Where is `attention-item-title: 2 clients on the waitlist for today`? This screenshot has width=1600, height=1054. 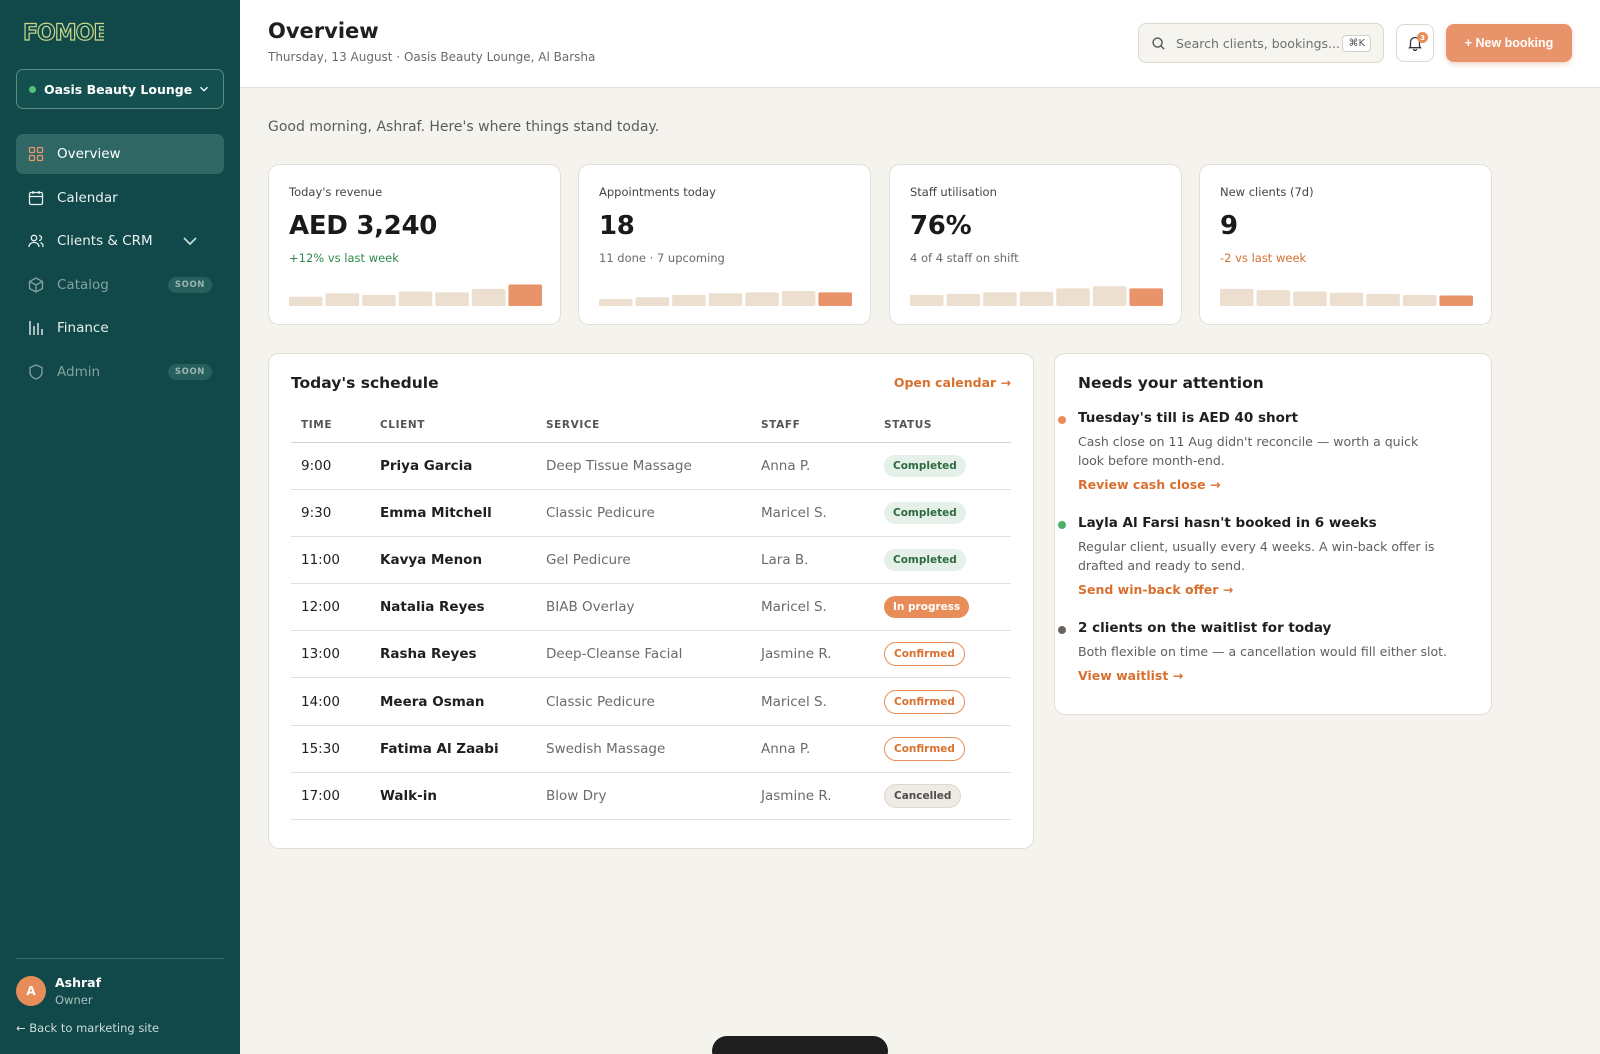 attention-item-title: 2 clients on the waitlist for today is located at coordinates (1205, 628).